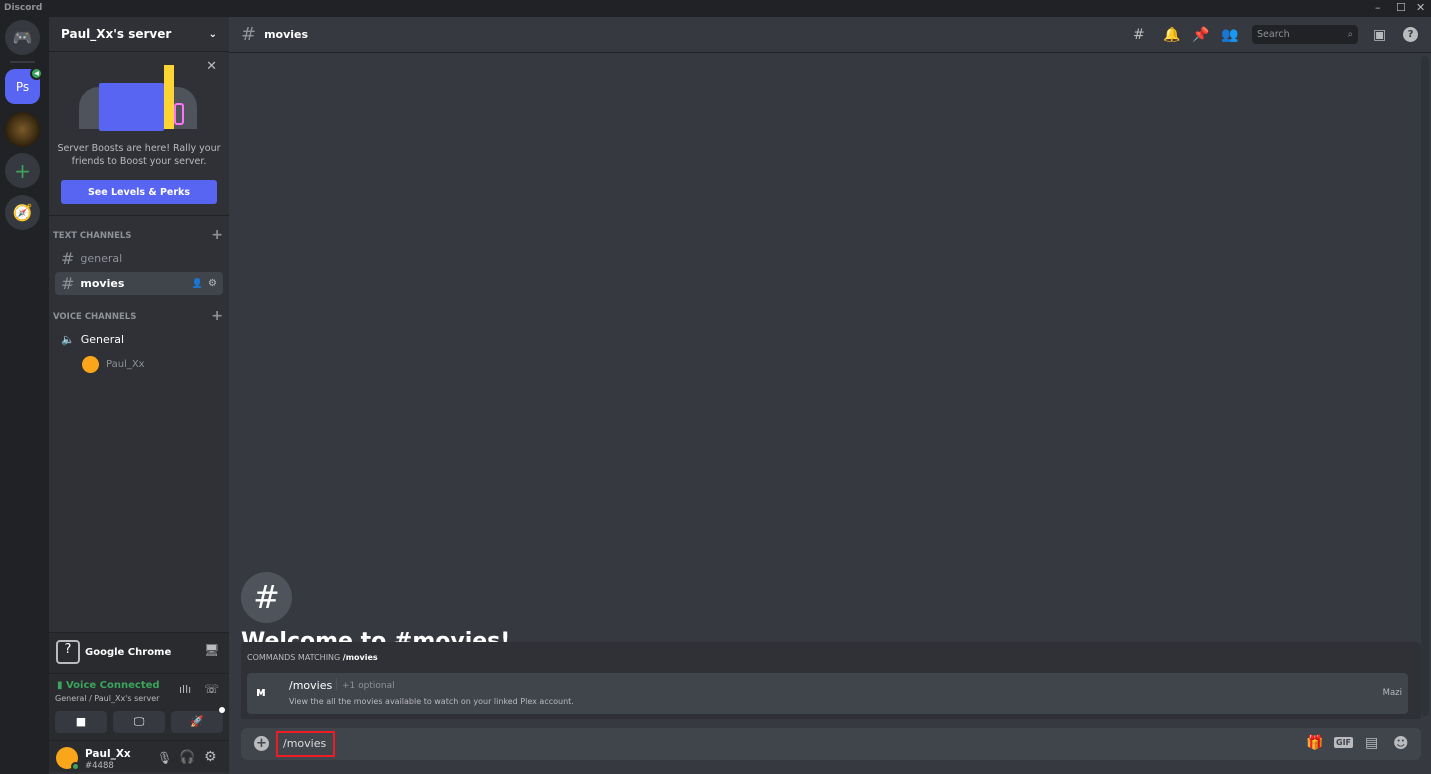  What do you see at coordinates (1350, 34) in the screenshot?
I see `search-icon: ⌕` at bounding box center [1350, 34].